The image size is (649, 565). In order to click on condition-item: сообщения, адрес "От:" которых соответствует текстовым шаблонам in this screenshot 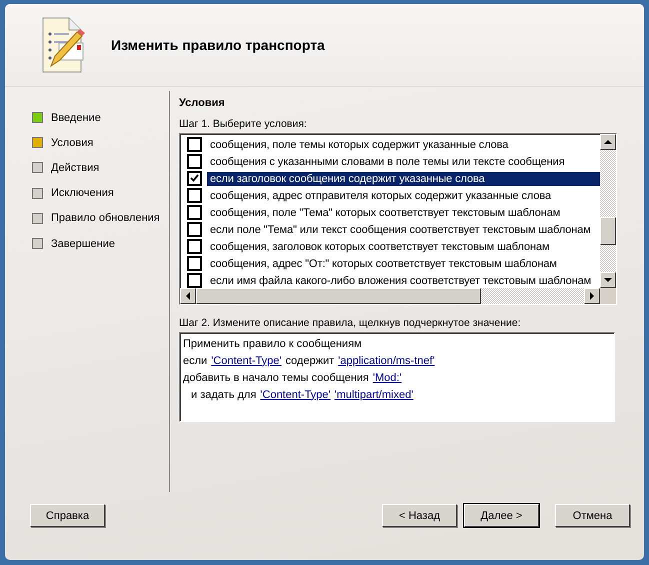, I will do `click(403, 263)`.